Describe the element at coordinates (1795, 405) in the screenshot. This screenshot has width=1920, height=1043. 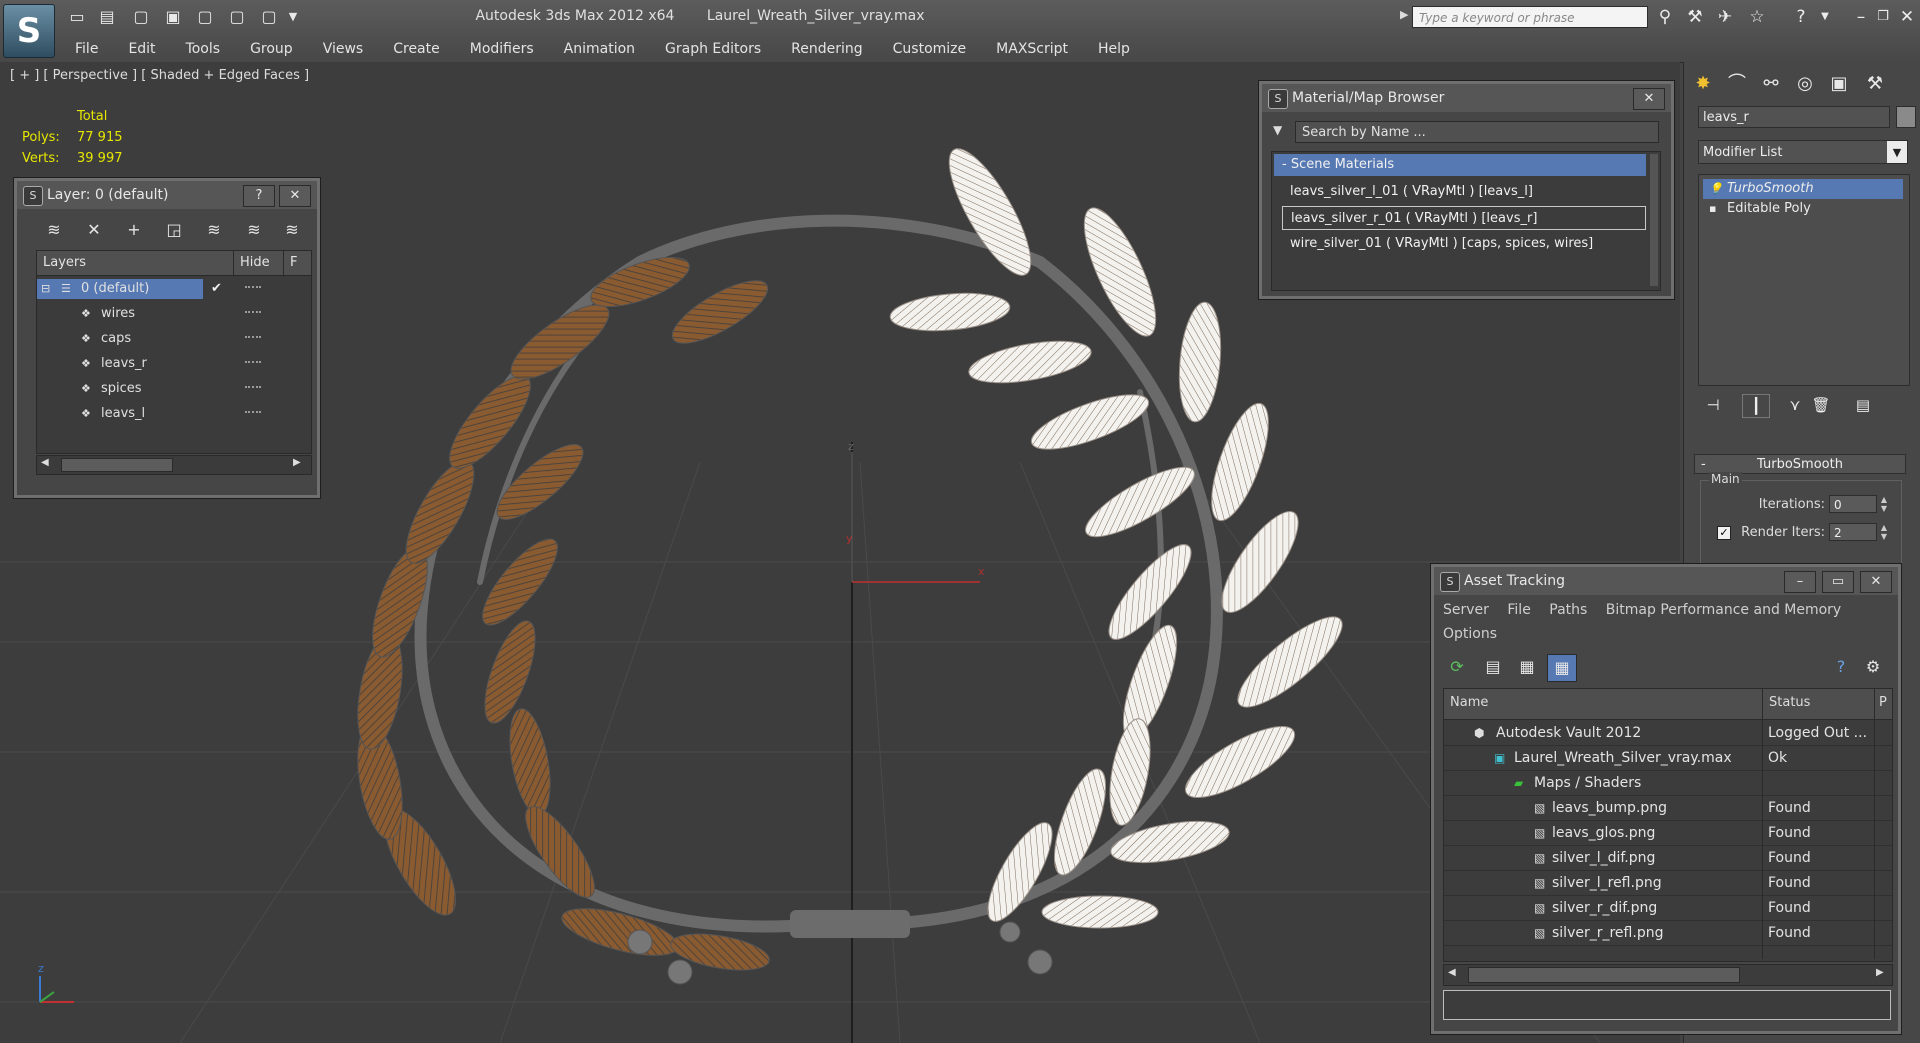
I see `make-unique-icon: ⋎` at that location.